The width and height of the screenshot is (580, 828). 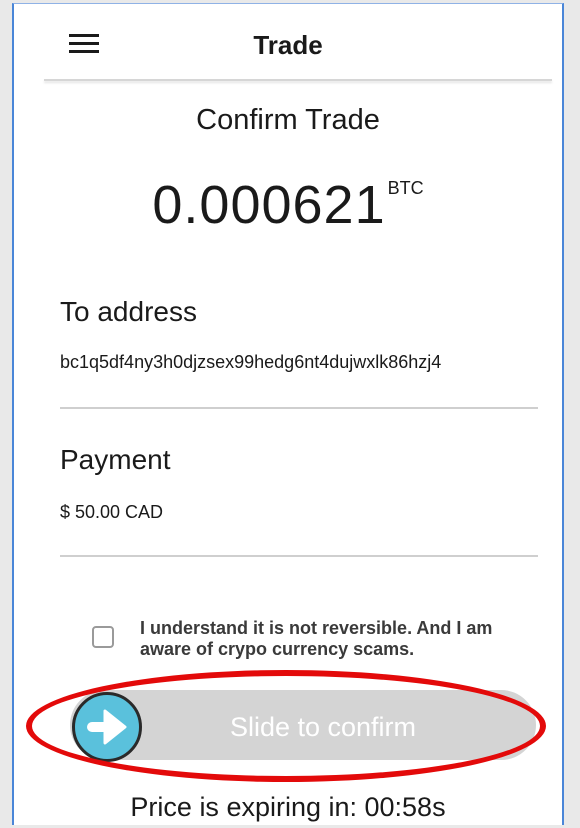 What do you see at coordinates (269, 205) in the screenshot?
I see `amount-value: 0.000621` at bounding box center [269, 205].